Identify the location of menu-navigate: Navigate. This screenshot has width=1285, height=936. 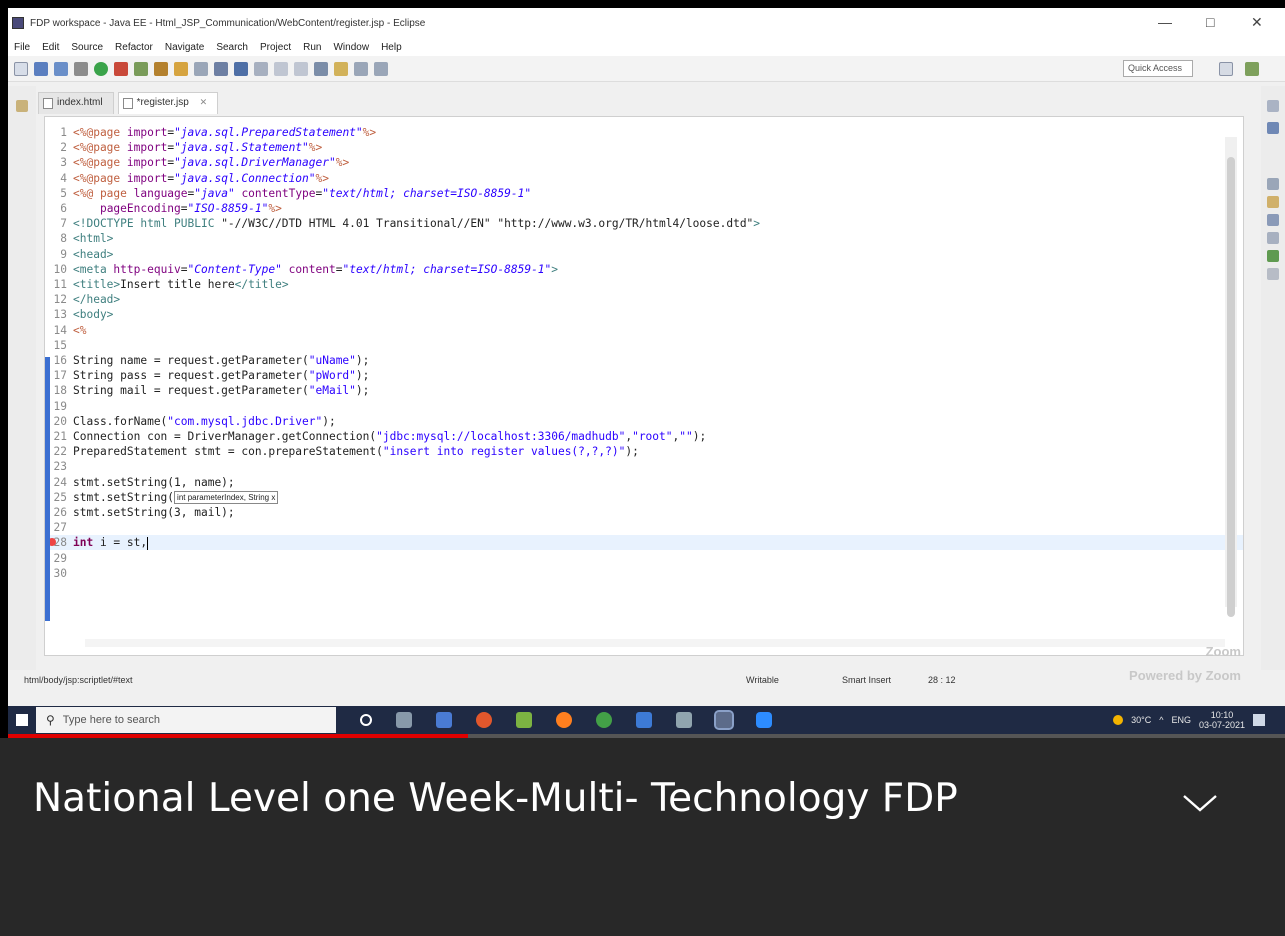
(184, 47).